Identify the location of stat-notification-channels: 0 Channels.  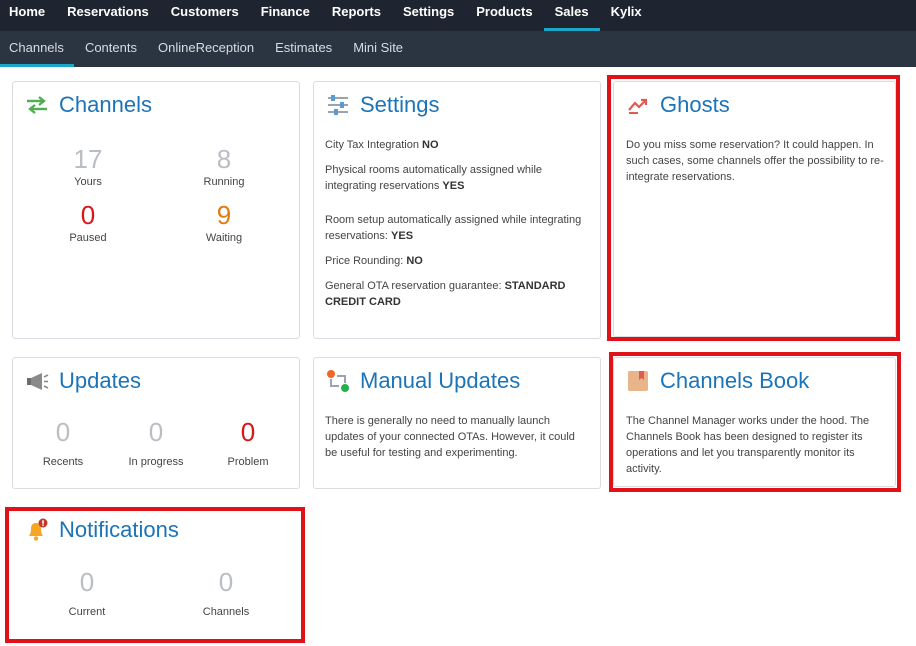
(226, 592).